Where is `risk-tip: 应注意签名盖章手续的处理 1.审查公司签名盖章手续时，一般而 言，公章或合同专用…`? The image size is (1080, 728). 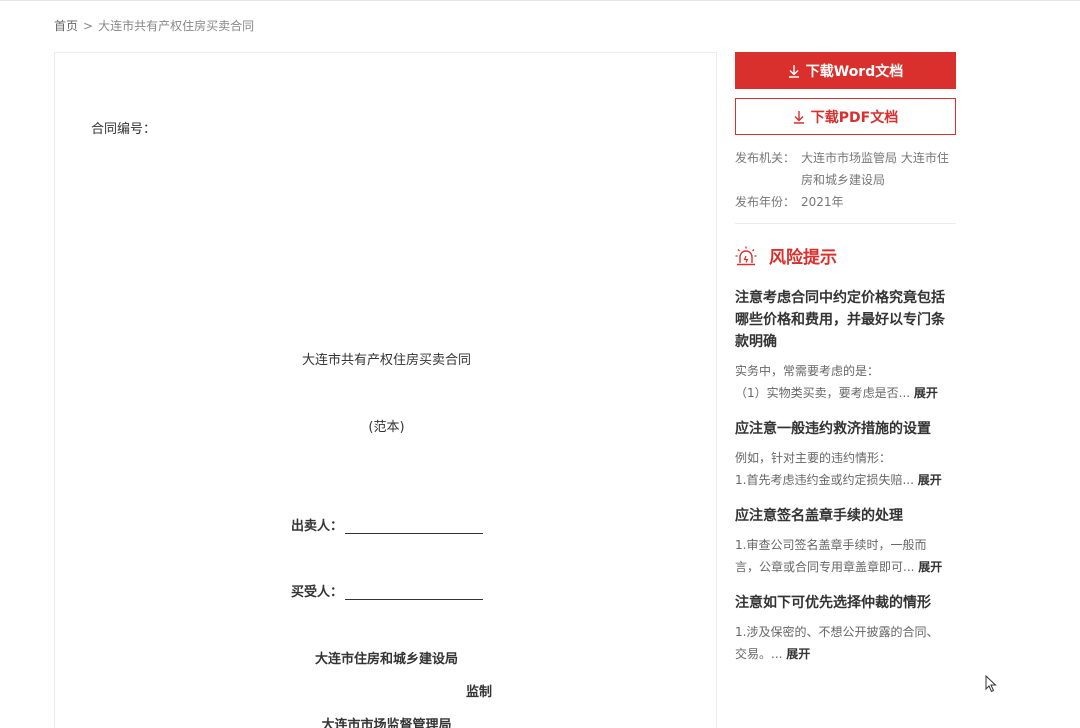 risk-tip: 应注意签名盖章手续的处理 1.审查公司签名盖章手续时，一般而 言，公章或合同专用… is located at coordinates (845, 541).